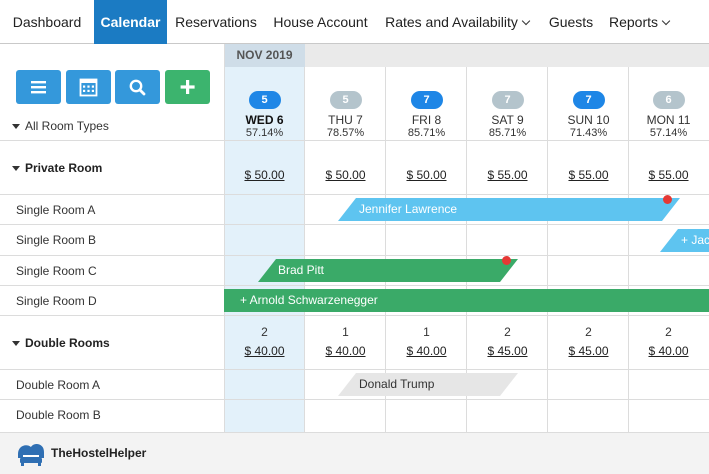 This screenshot has height=474, width=709. I want to click on room-label: Double Room A, so click(58, 385).